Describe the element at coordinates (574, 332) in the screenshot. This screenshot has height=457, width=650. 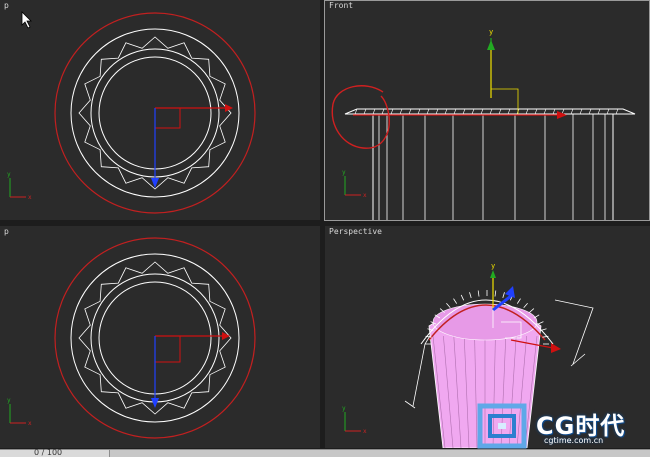
I see `wire-right` at that location.